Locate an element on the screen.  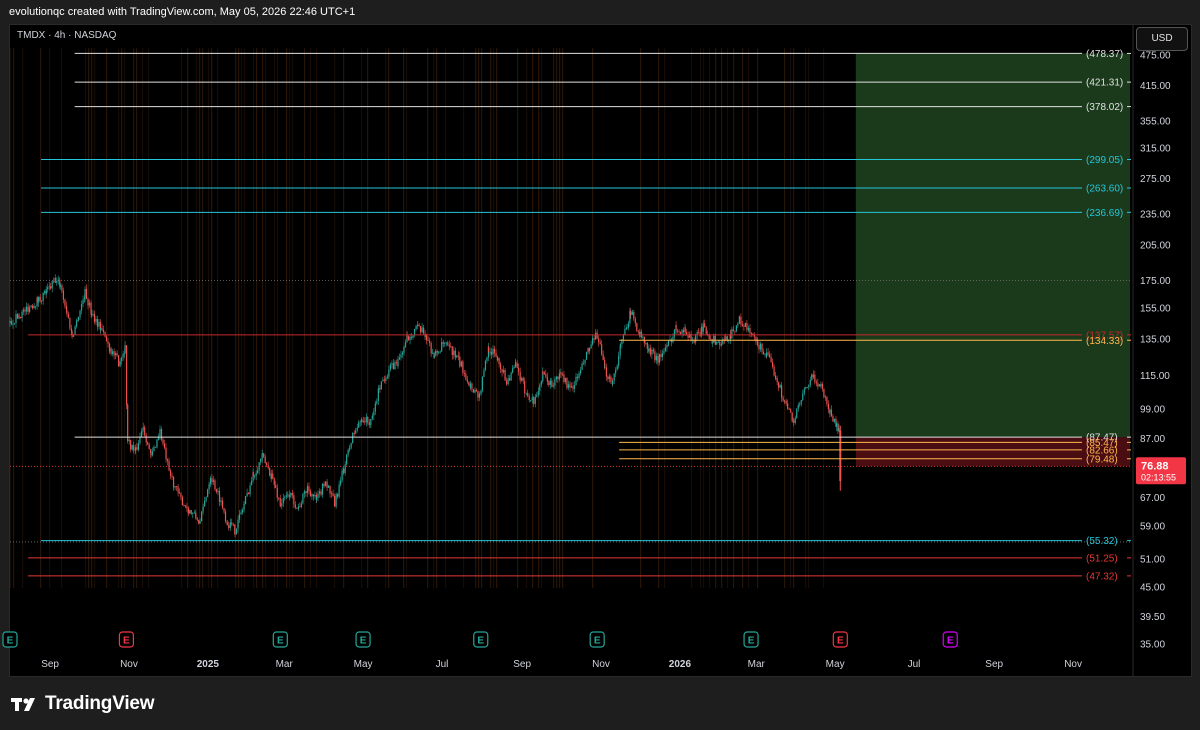
symbol-label: TMDX · 4h · NASDAQ is located at coordinates (66, 35).